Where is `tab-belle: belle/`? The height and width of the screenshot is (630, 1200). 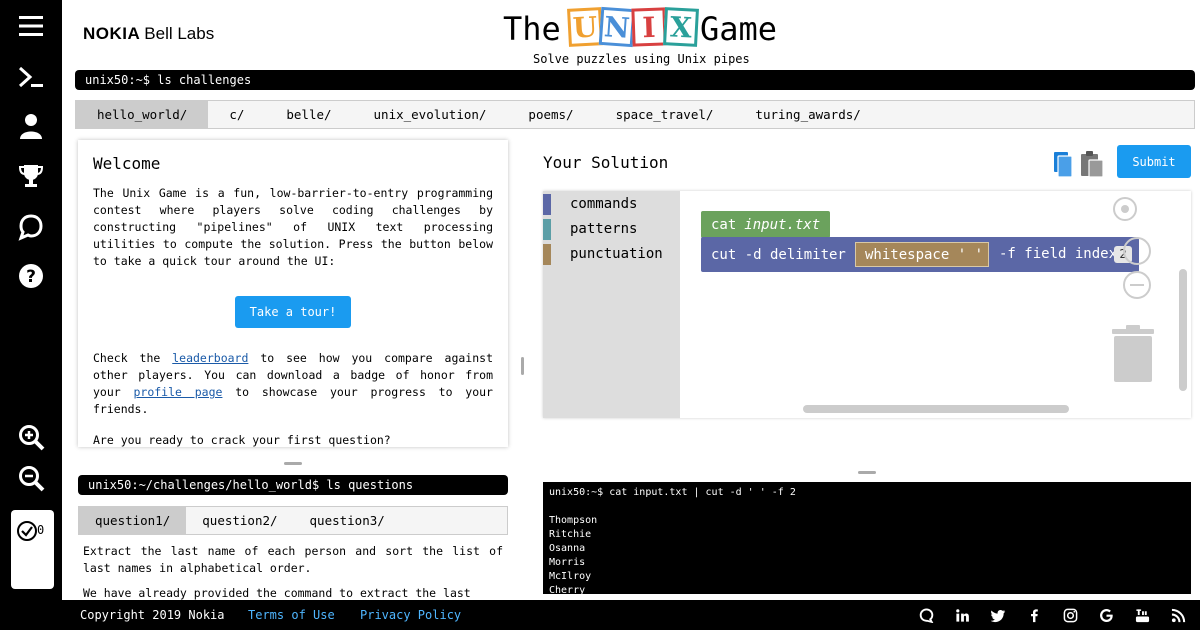
tab-belle: belle/ is located at coordinates (308, 114).